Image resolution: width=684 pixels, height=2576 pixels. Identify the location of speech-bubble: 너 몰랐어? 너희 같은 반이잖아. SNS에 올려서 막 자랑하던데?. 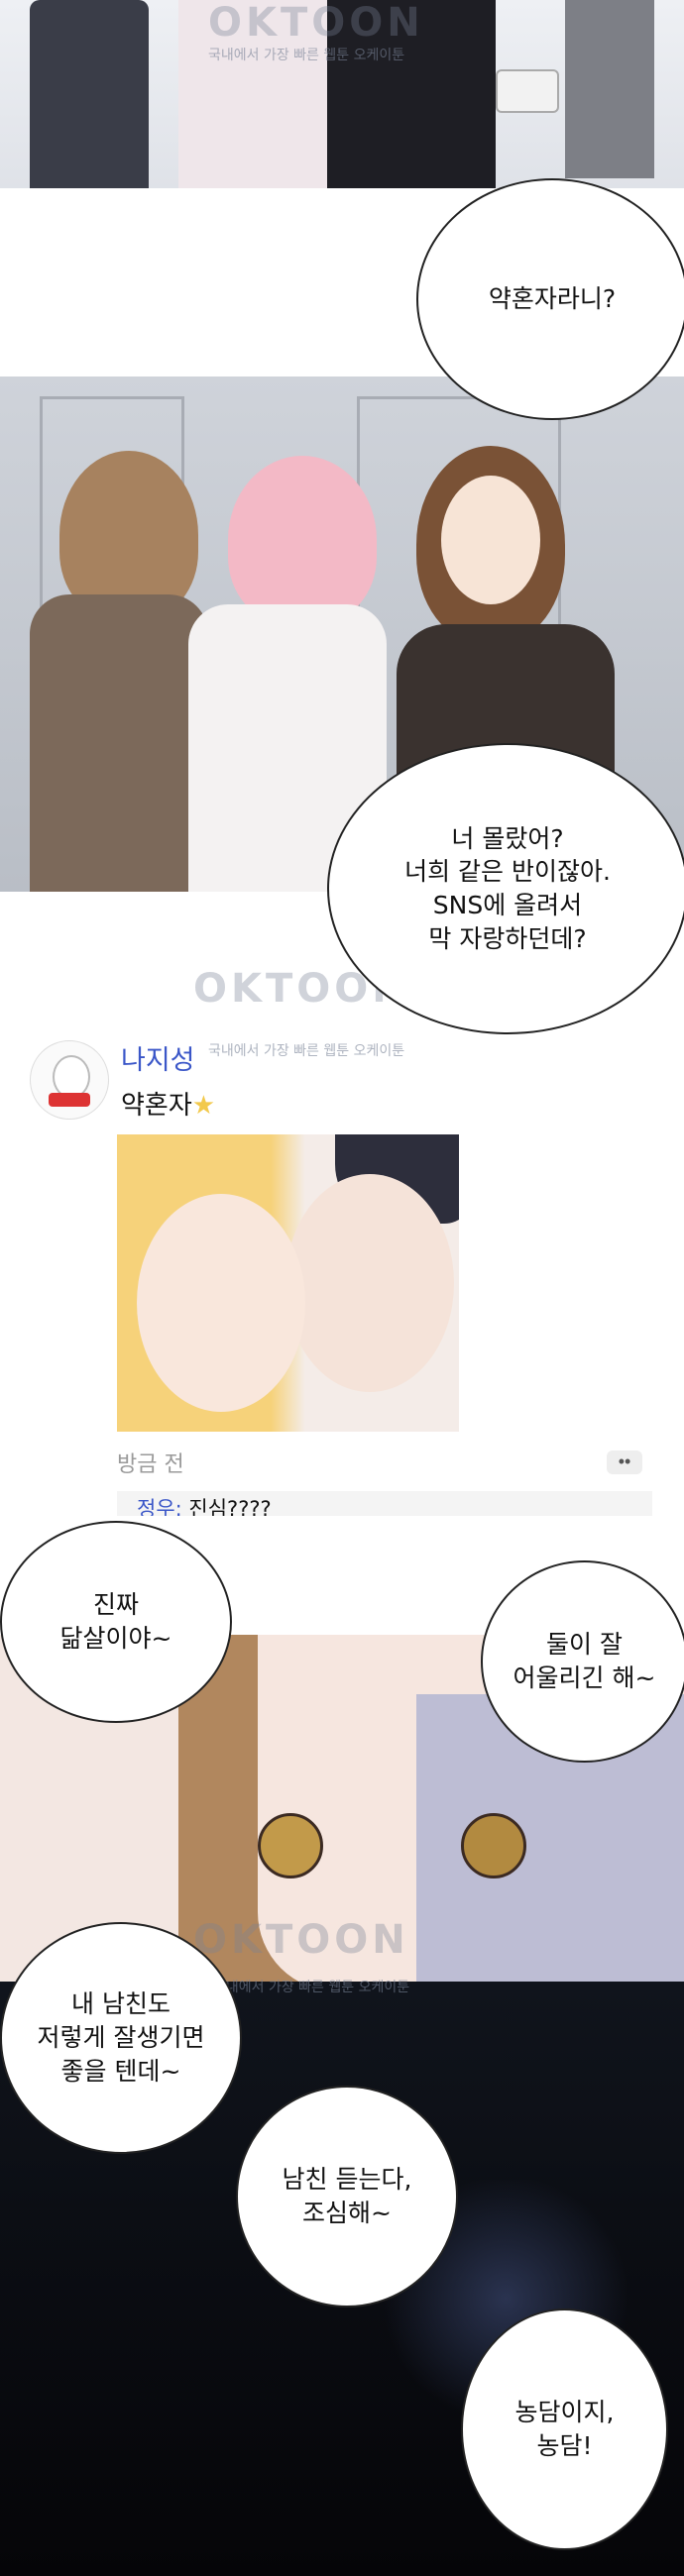
(505, 888).